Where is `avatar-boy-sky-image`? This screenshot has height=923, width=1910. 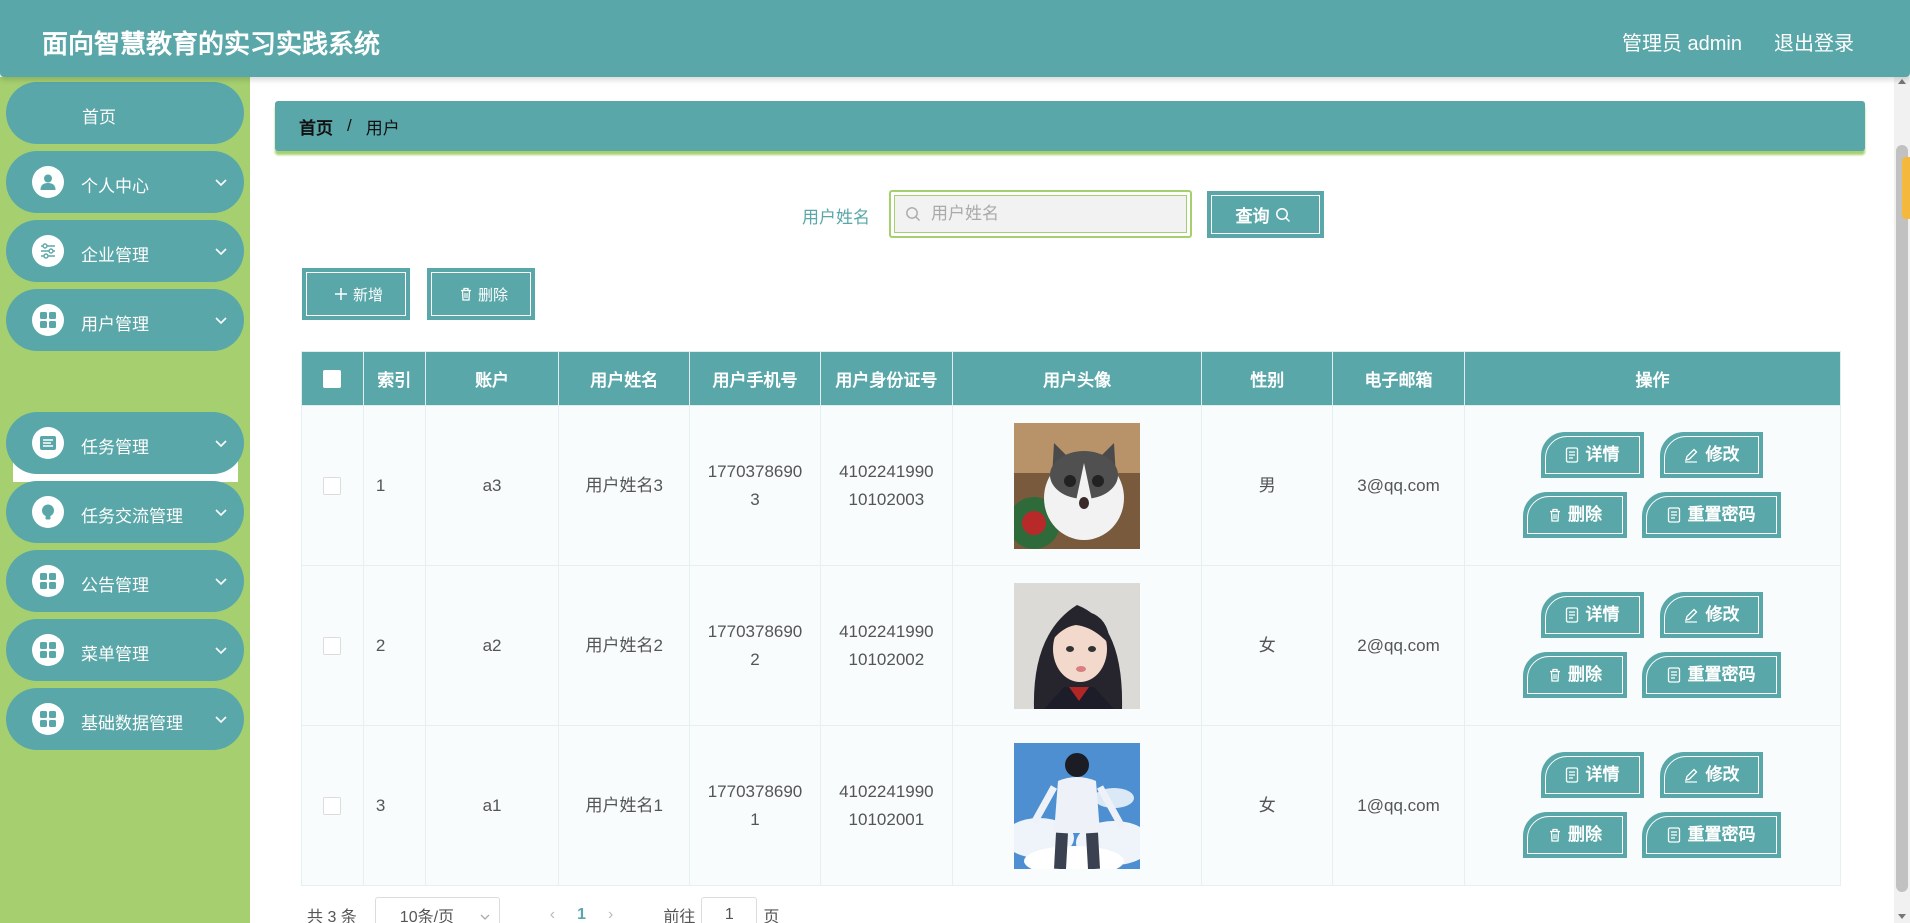 avatar-boy-sky-image is located at coordinates (1077, 805).